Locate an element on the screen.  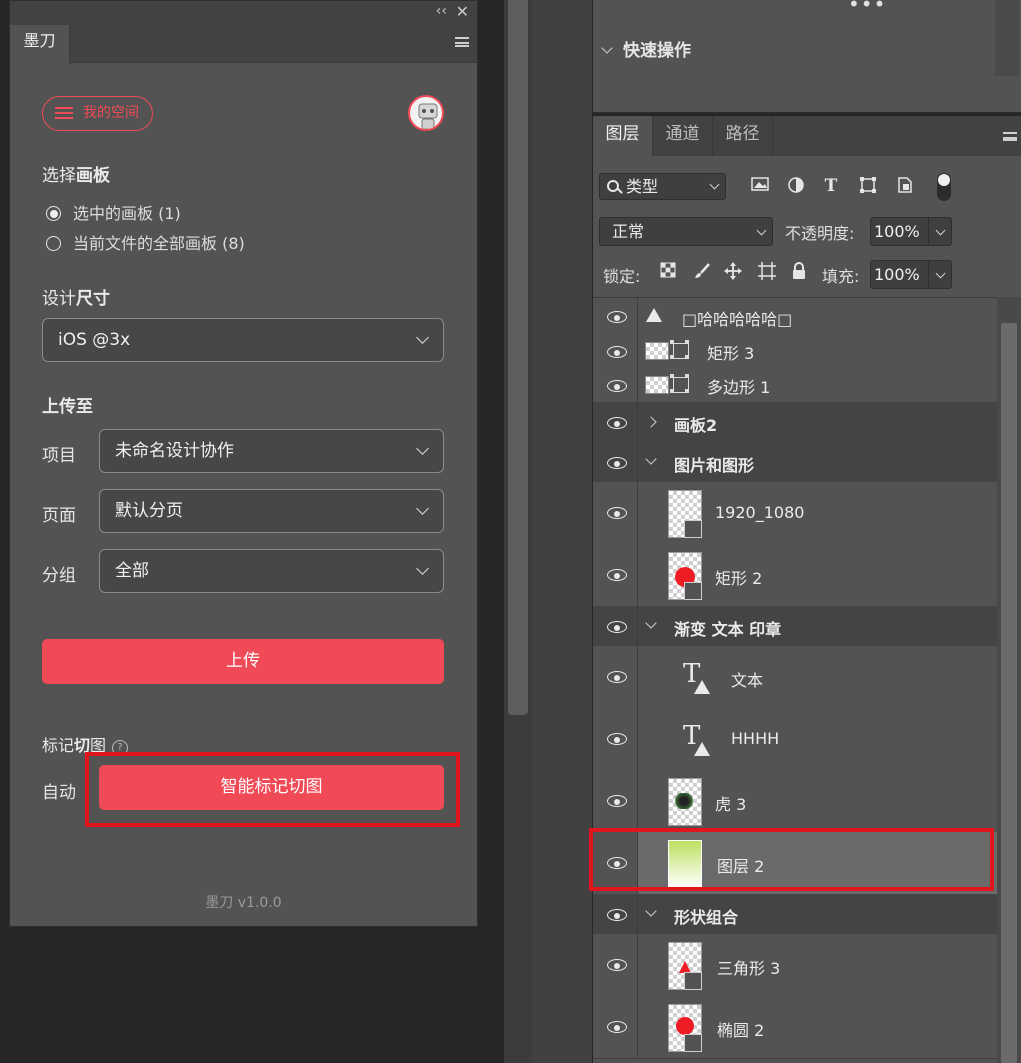
layer-list-scrollbar is located at coordinates (1009, 680).